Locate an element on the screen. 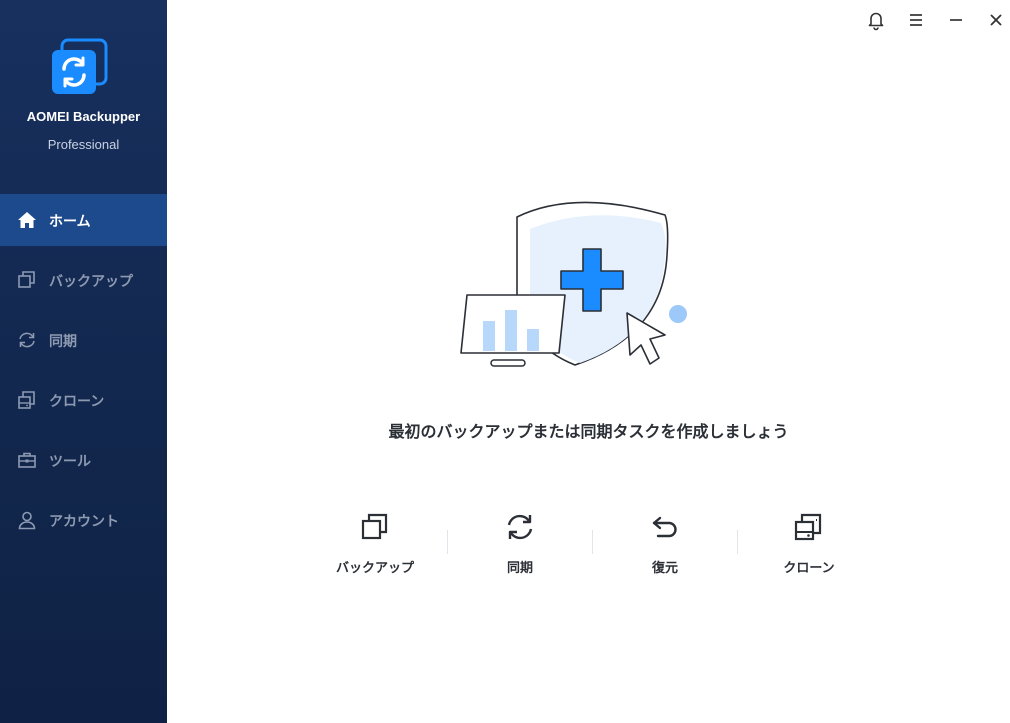 The height and width of the screenshot is (723, 1010). sidebar-item-label: ホーム is located at coordinates (70, 222).